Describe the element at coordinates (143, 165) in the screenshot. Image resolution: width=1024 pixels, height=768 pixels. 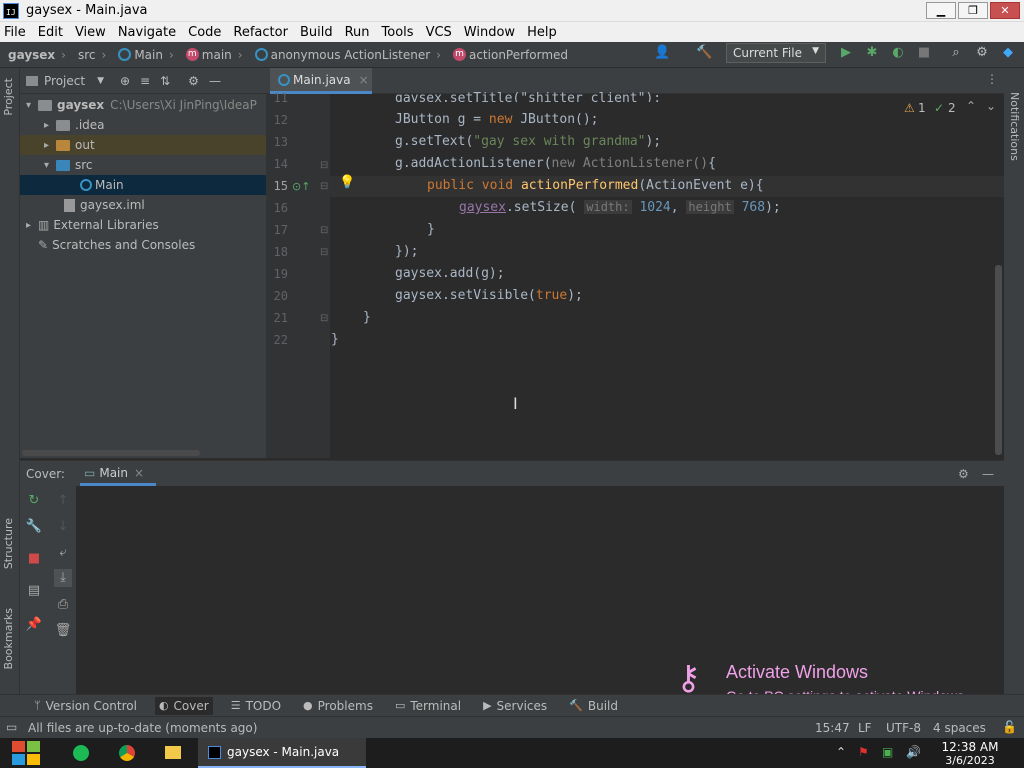
I see `tree-item-src: ▾ src` at that location.